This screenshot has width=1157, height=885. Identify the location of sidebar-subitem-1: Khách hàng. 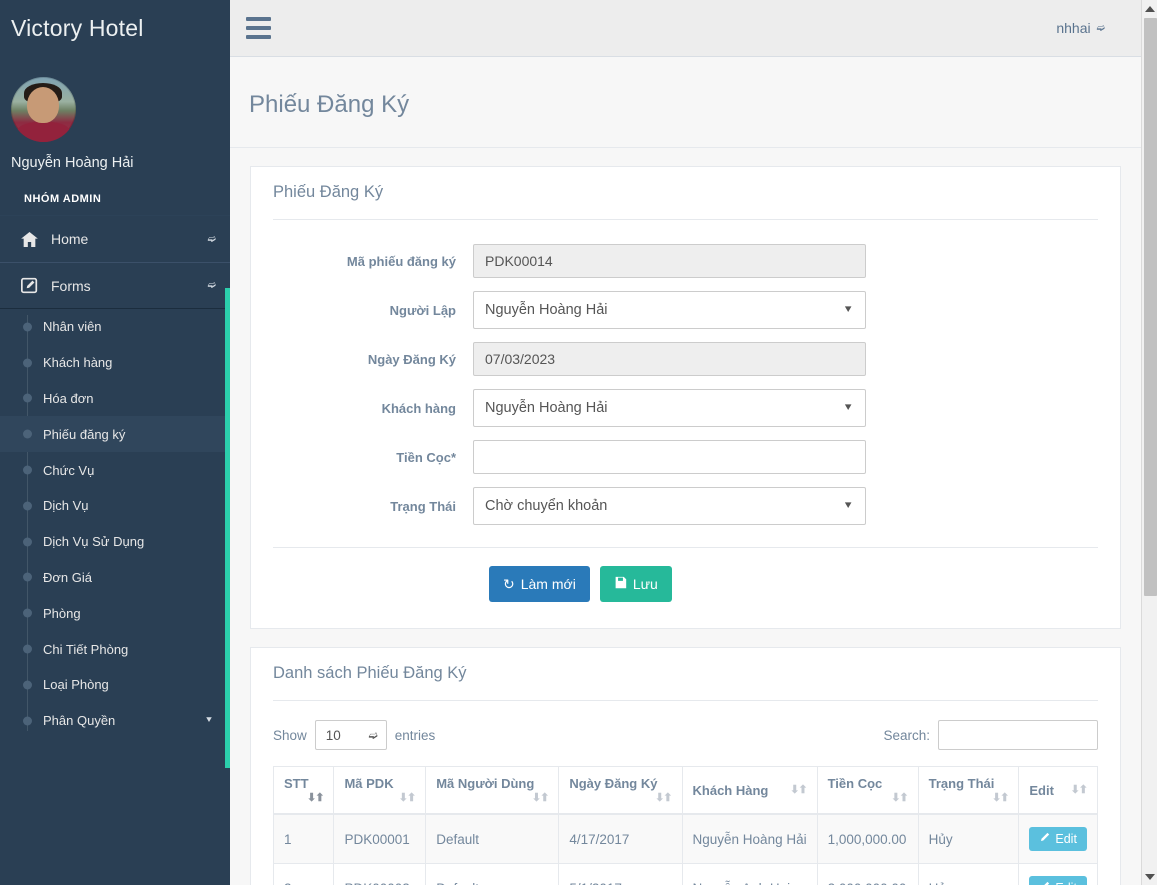
(115, 363).